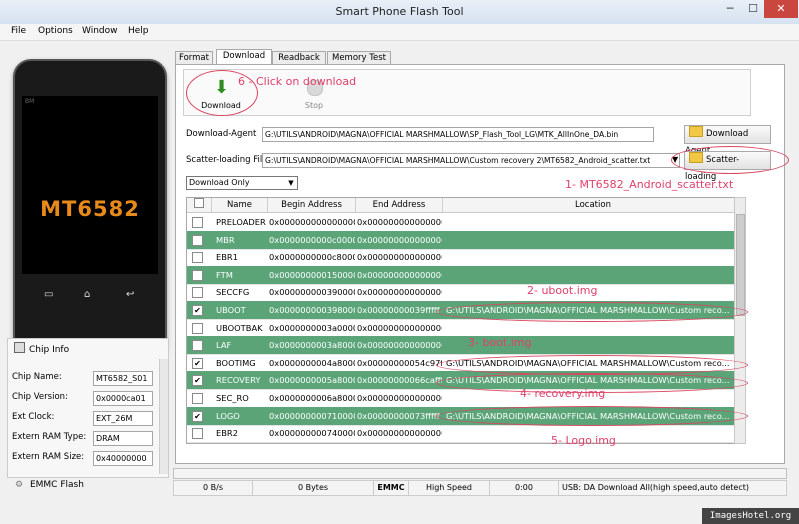  What do you see at coordinates (730, 9) in the screenshot?
I see `minimize-button: ─` at bounding box center [730, 9].